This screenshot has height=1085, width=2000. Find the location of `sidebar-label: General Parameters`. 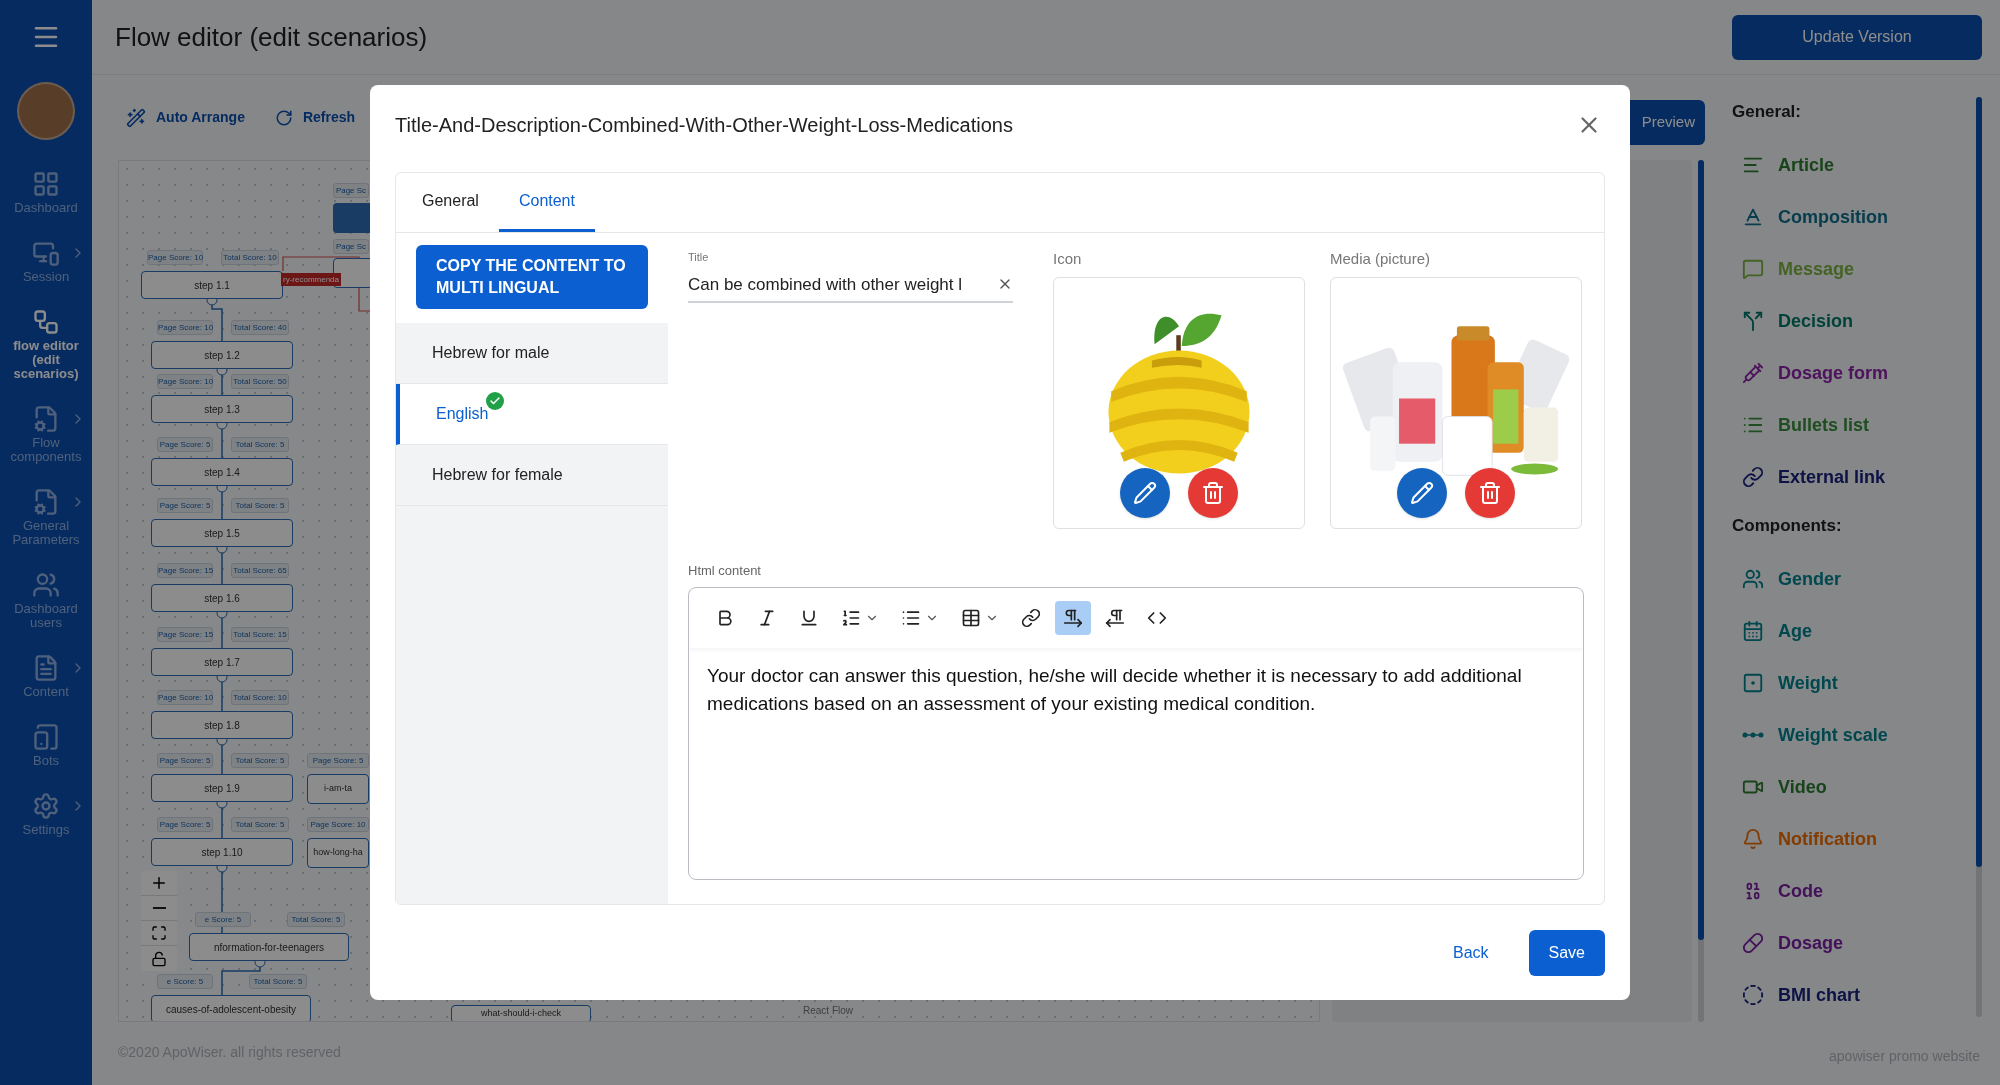

sidebar-label: General Parameters is located at coordinates (46, 533).